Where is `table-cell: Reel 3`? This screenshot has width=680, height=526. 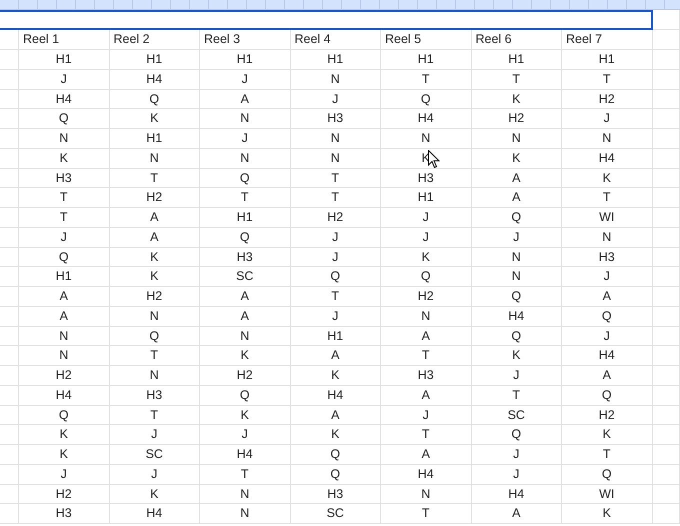
table-cell: Reel 3 is located at coordinates (245, 40).